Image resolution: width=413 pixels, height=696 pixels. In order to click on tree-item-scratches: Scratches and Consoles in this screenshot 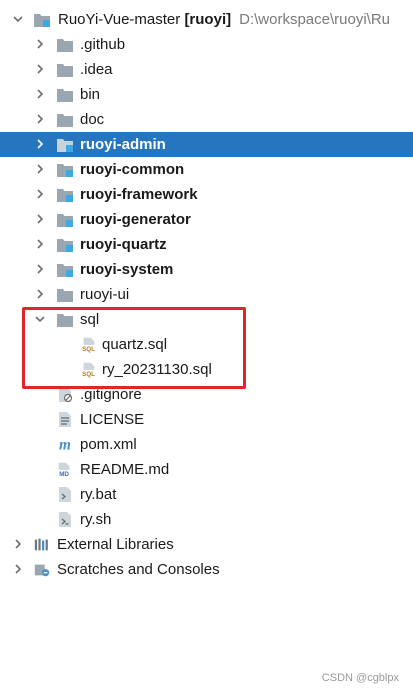, I will do `click(206, 569)`.